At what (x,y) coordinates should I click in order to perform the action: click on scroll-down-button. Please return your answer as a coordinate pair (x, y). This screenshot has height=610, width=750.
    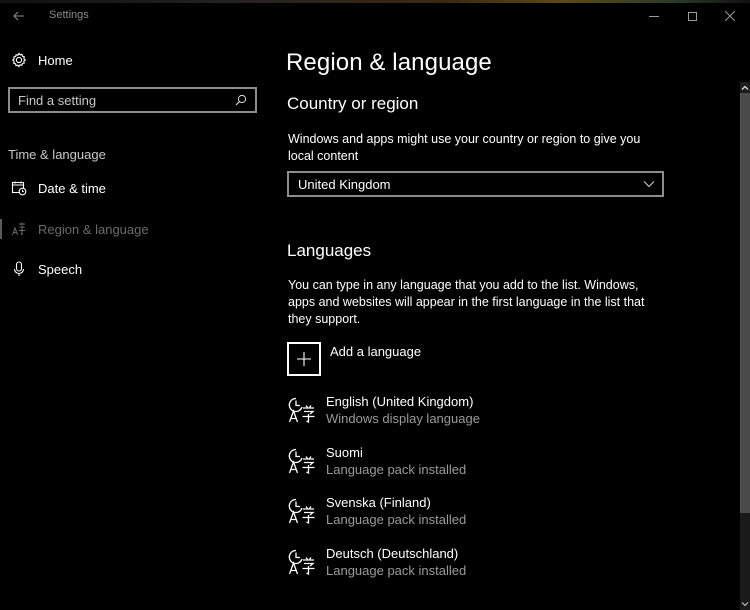
    Looking at the image, I should click on (745, 604).